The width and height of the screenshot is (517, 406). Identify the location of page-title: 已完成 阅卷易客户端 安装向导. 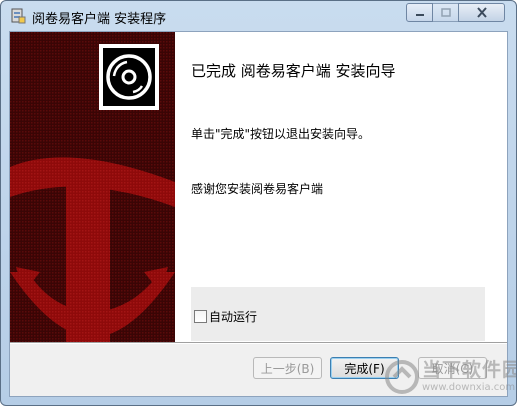
(293, 71).